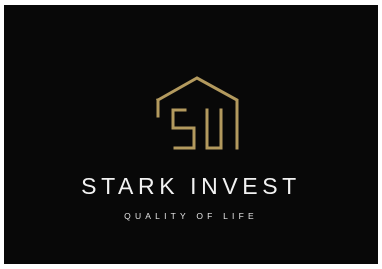 This screenshot has height=269, width=382. What do you see at coordinates (191, 216) in the screenshot?
I see `brand-tagline: QUALITY OF LIFE` at bounding box center [191, 216].